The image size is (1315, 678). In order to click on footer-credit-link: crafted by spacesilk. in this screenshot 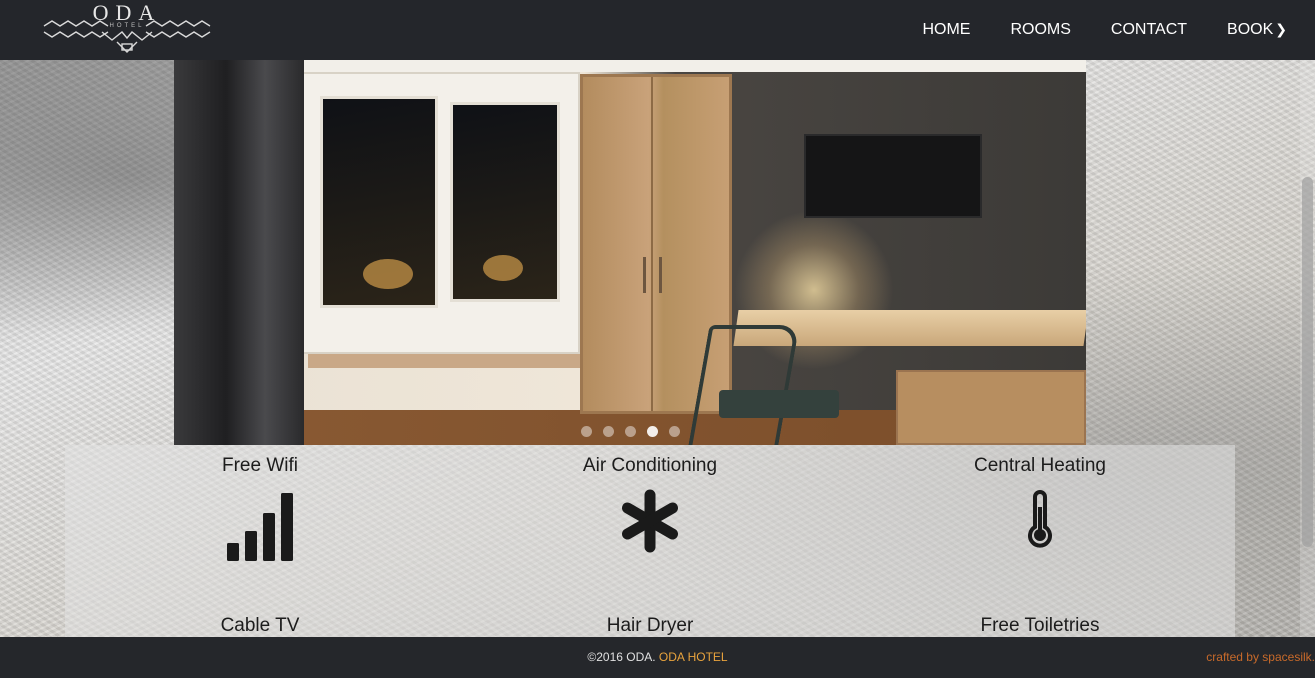, I will do `click(1260, 657)`.